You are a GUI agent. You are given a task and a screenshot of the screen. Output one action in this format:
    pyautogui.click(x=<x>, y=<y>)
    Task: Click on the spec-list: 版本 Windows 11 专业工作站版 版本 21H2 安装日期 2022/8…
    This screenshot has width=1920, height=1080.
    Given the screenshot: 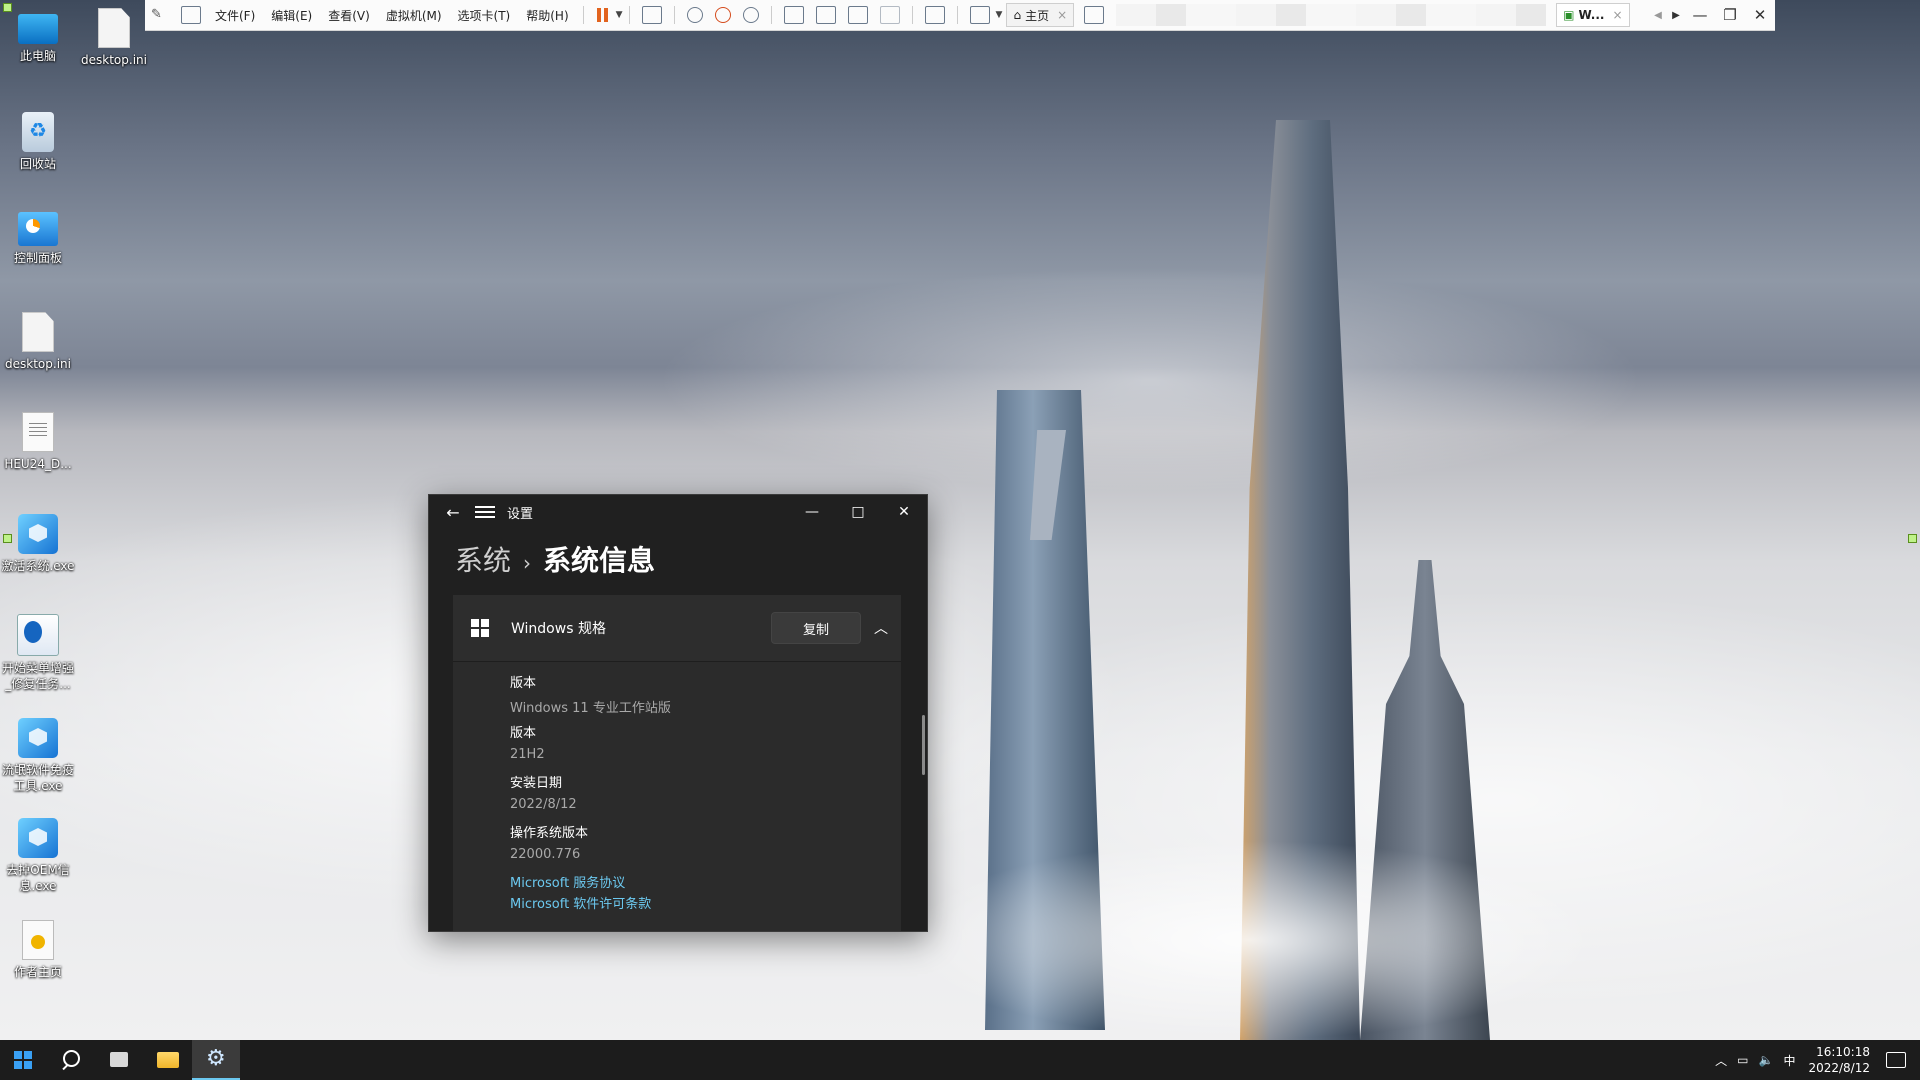 What is the action you would take?
    pyautogui.click(x=677, y=788)
    